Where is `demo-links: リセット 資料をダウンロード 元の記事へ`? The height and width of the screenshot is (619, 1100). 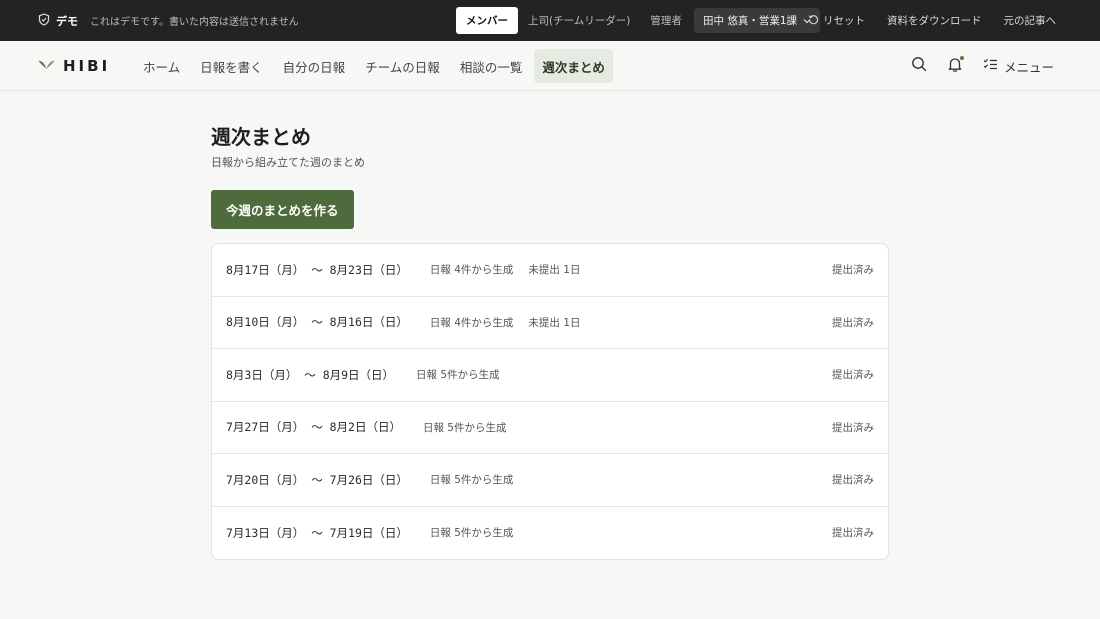
demo-links: リセット 資料をダウンロード 元の記事へ is located at coordinates (932, 20).